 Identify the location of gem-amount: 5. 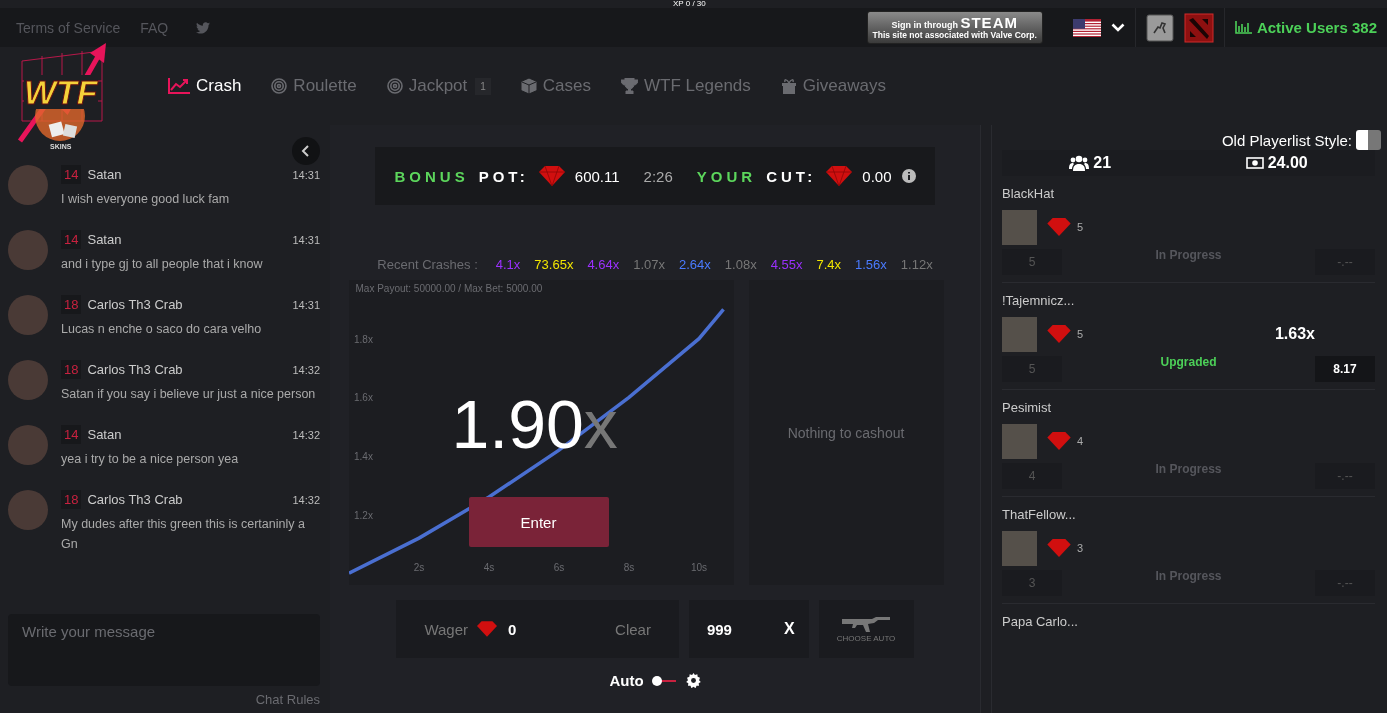
(1080, 227).